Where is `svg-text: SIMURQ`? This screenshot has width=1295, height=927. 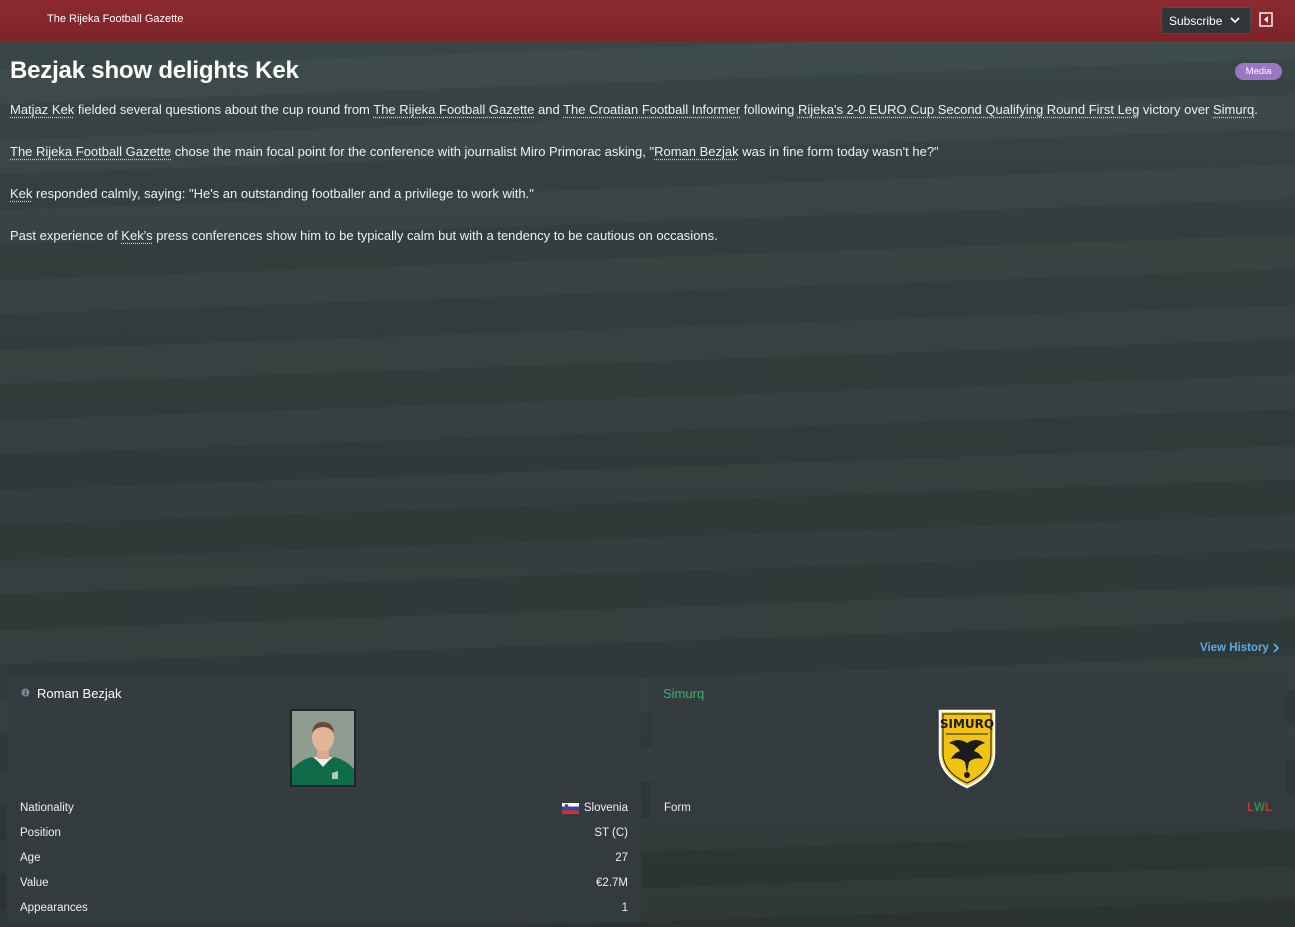 svg-text: SIMURQ is located at coordinates (967, 724).